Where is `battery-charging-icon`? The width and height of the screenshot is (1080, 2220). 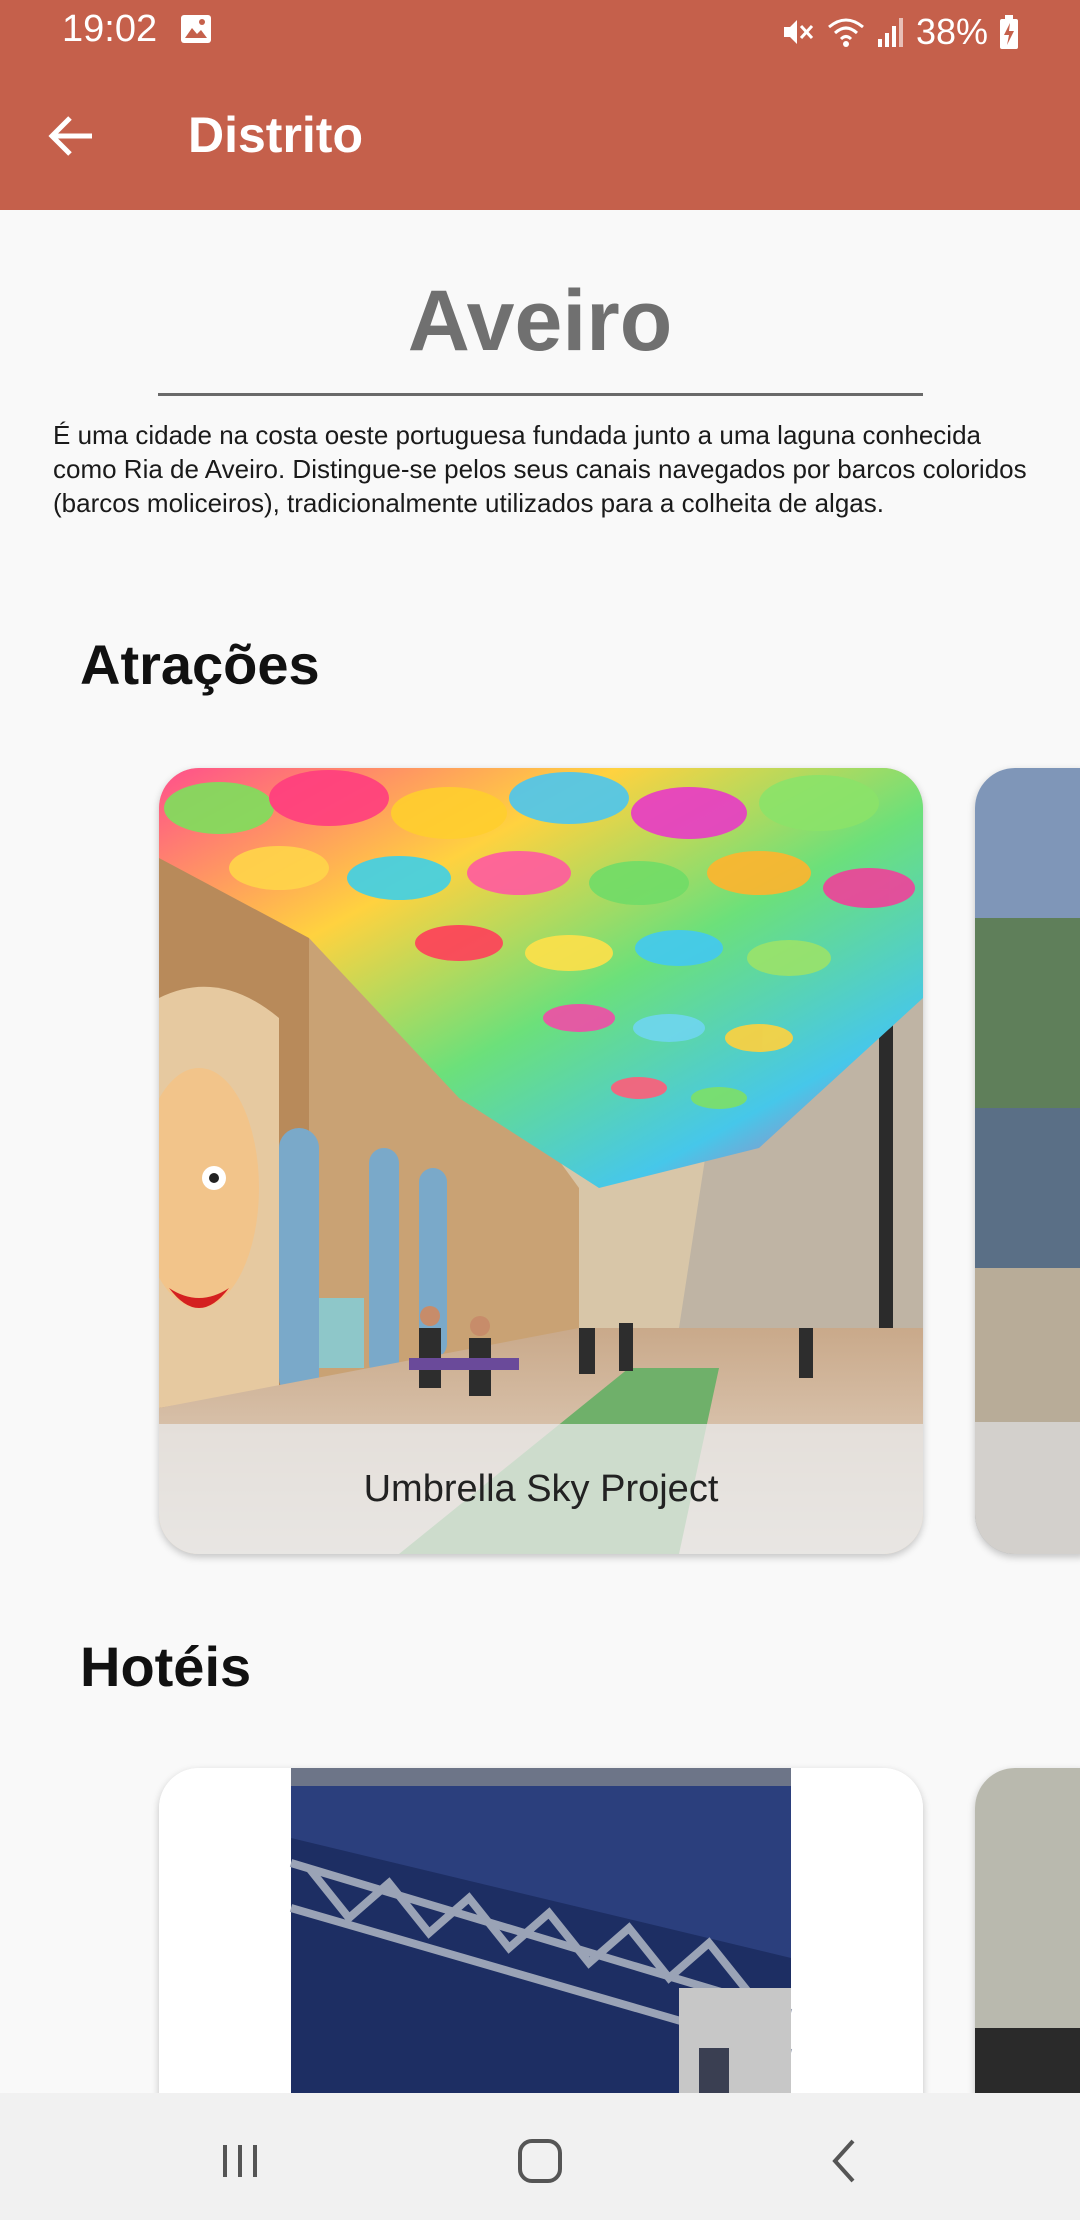
battery-charging-icon is located at coordinates (1009, 32).